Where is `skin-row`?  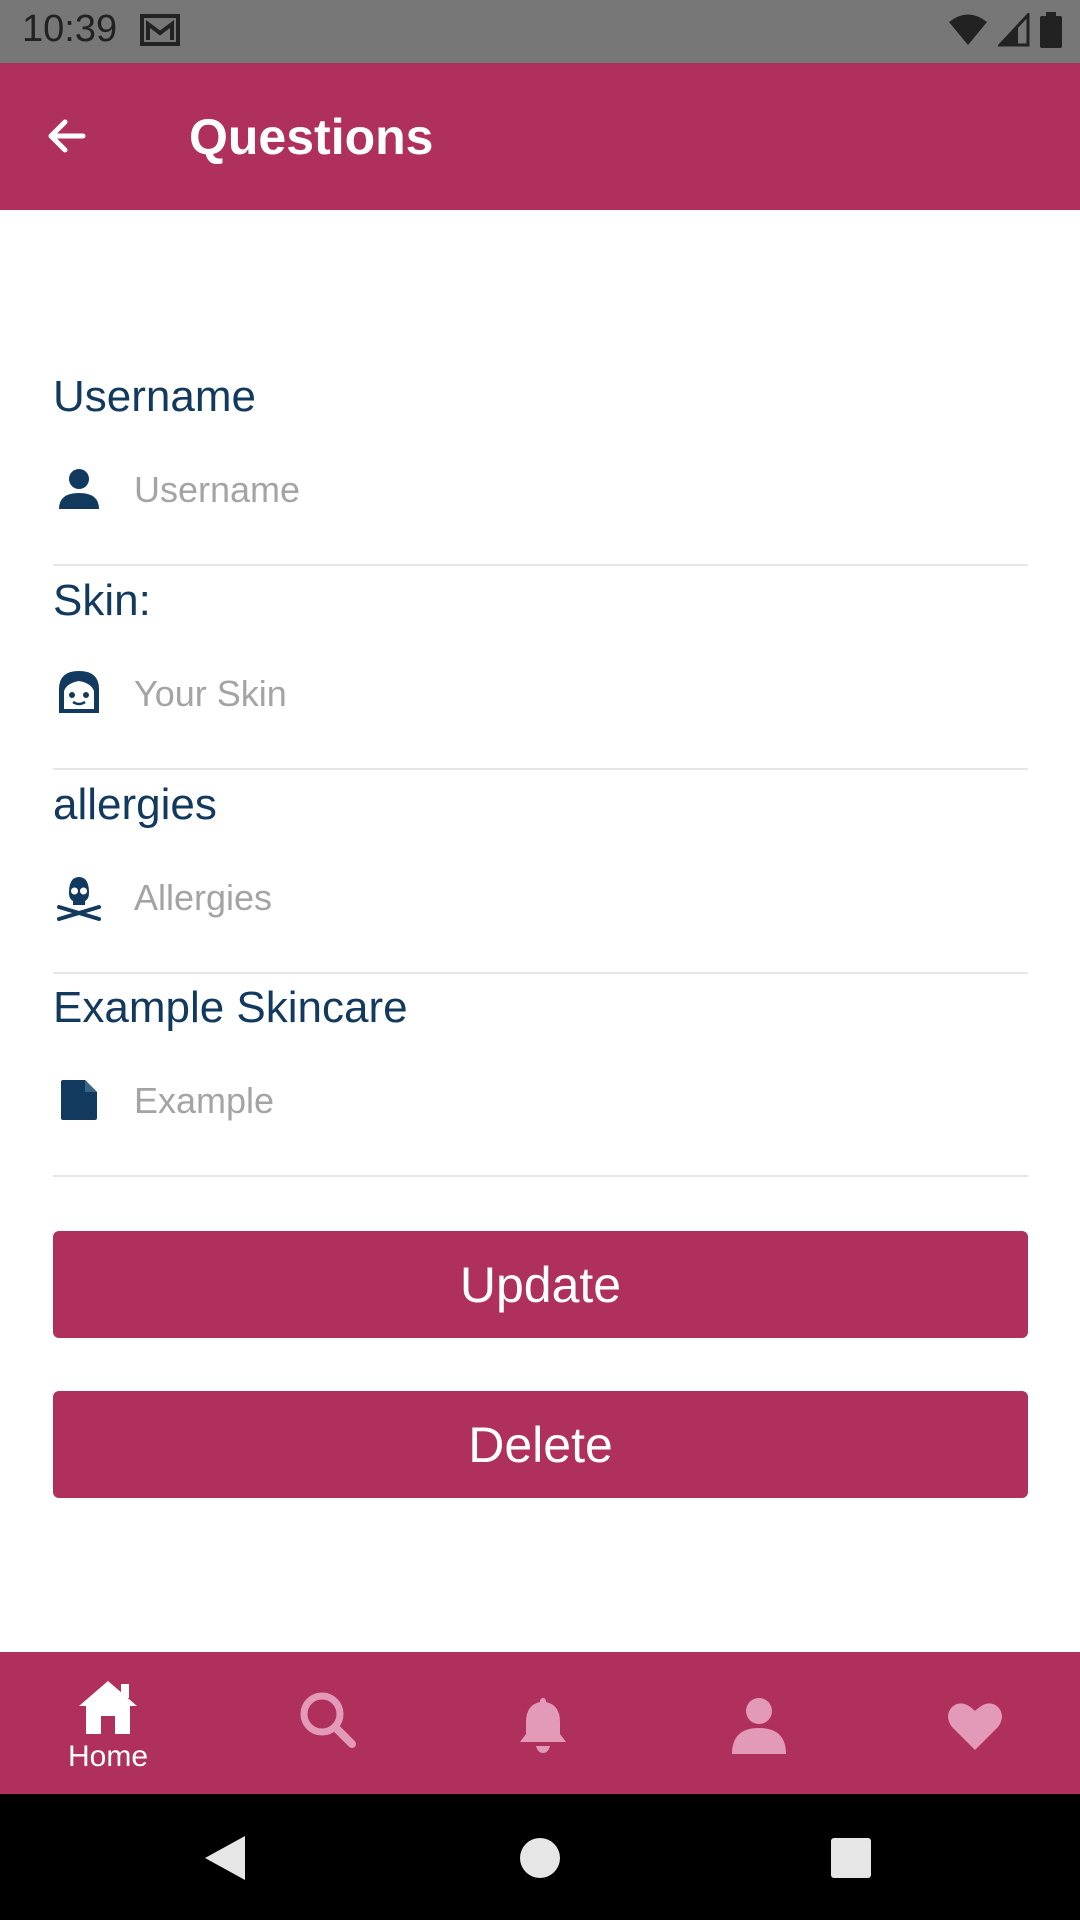
skin-row is located at coordinates (540, 695).